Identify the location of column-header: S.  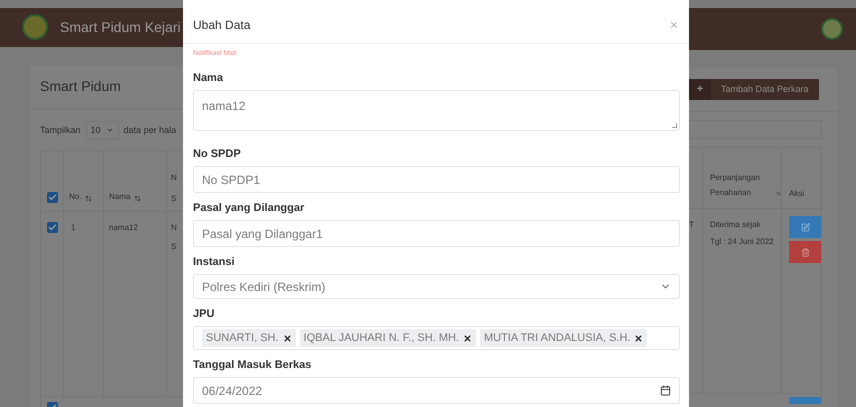
(174, 199).